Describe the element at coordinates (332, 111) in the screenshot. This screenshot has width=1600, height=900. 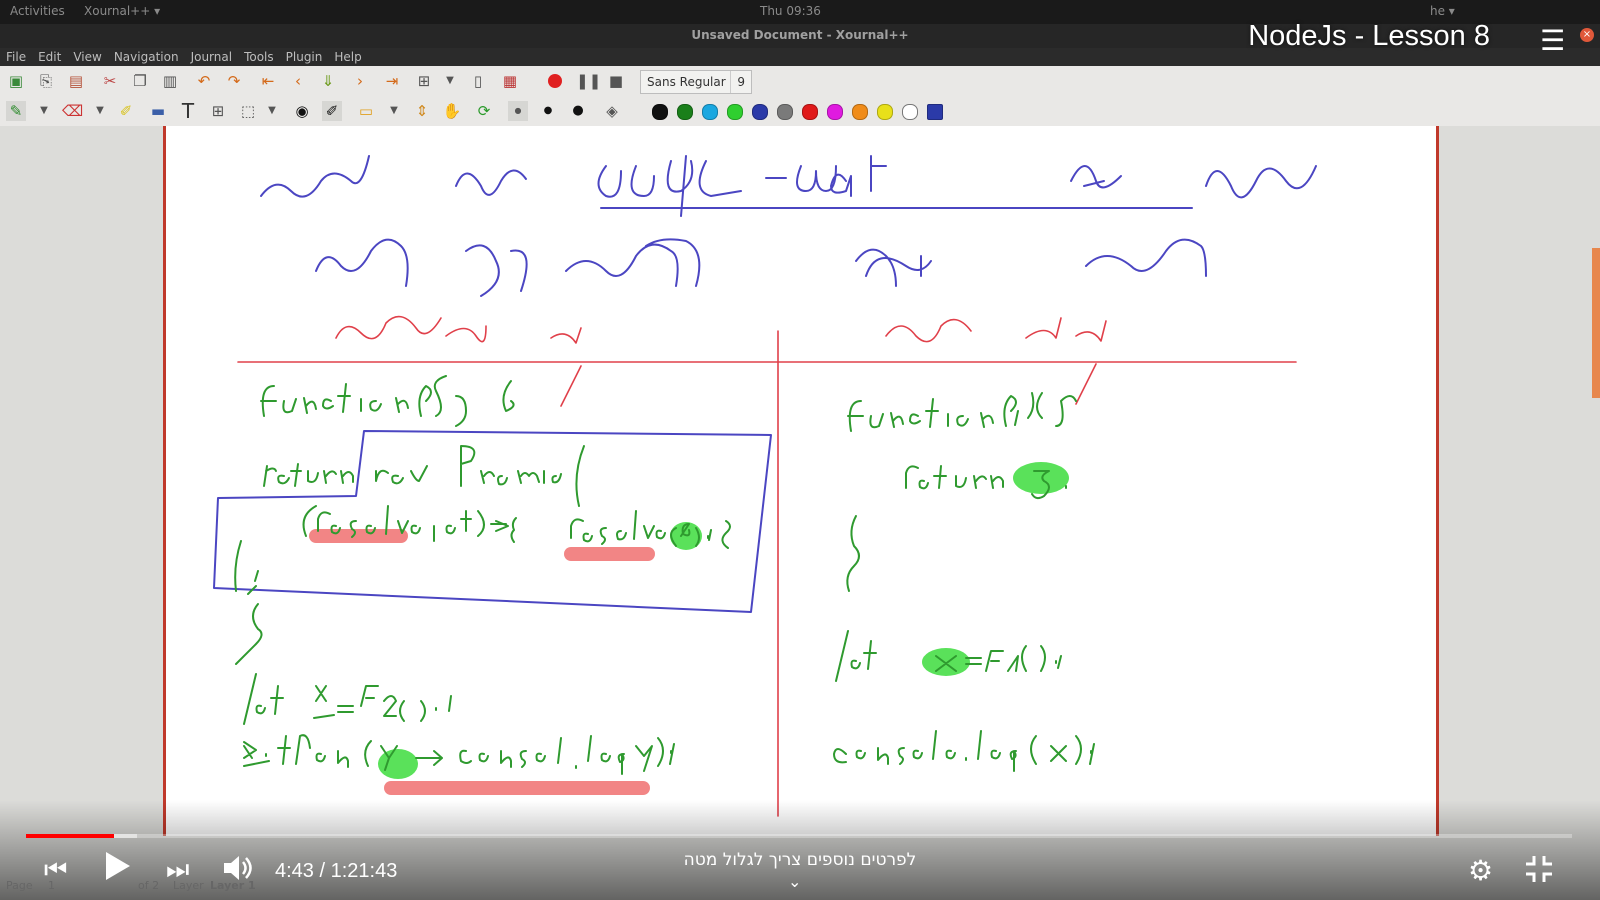
I see `shape-recognizer-icon: ✐` at that location.